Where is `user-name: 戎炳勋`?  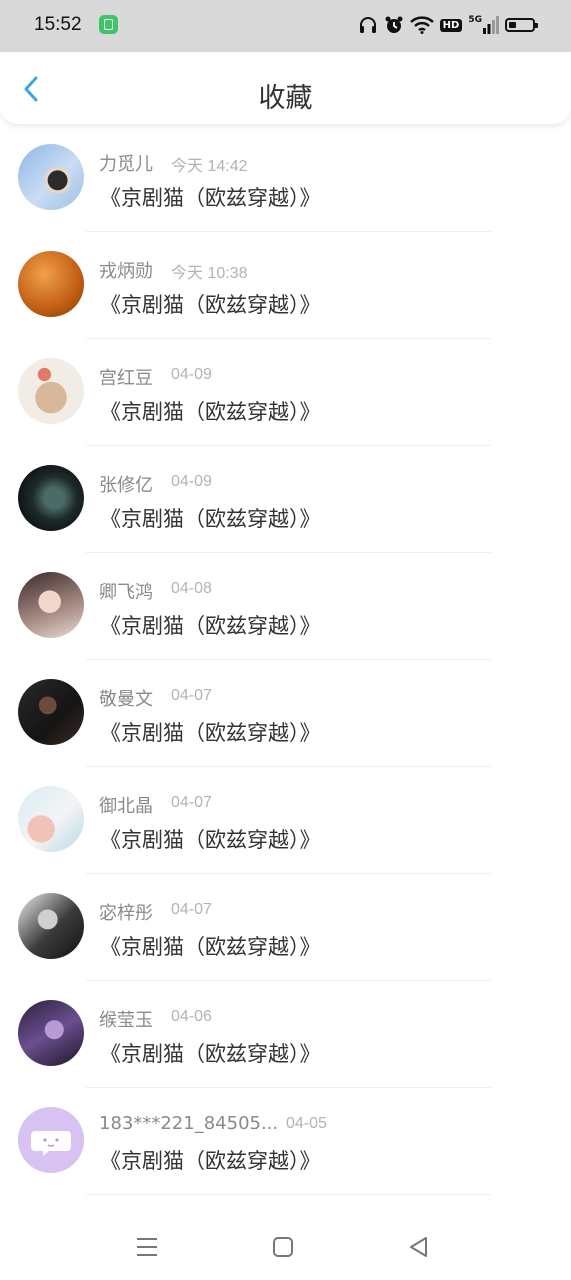
user-name: 戎炳勋 is located at coordinates (126, 271).